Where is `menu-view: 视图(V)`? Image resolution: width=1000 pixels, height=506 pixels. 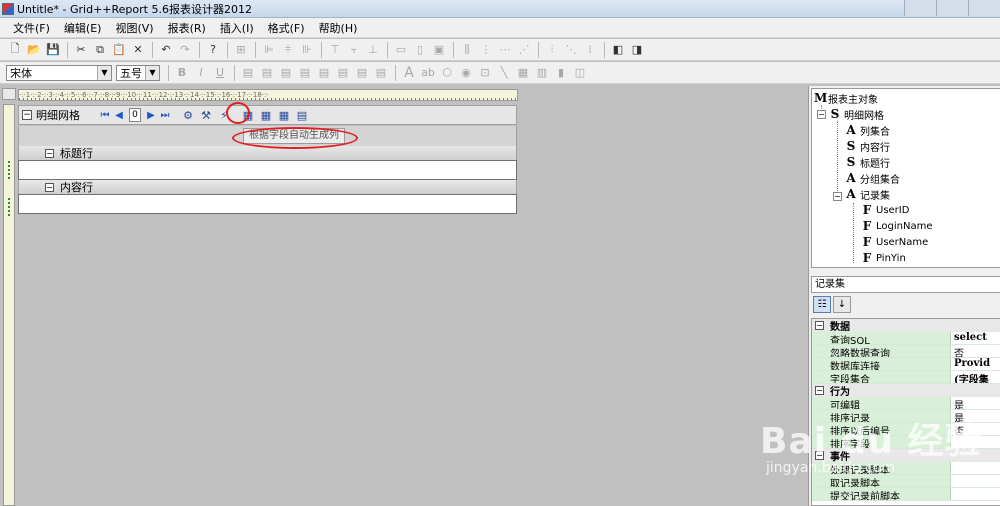
menu-view: 视图(V) is located at coordinates (134, 28).